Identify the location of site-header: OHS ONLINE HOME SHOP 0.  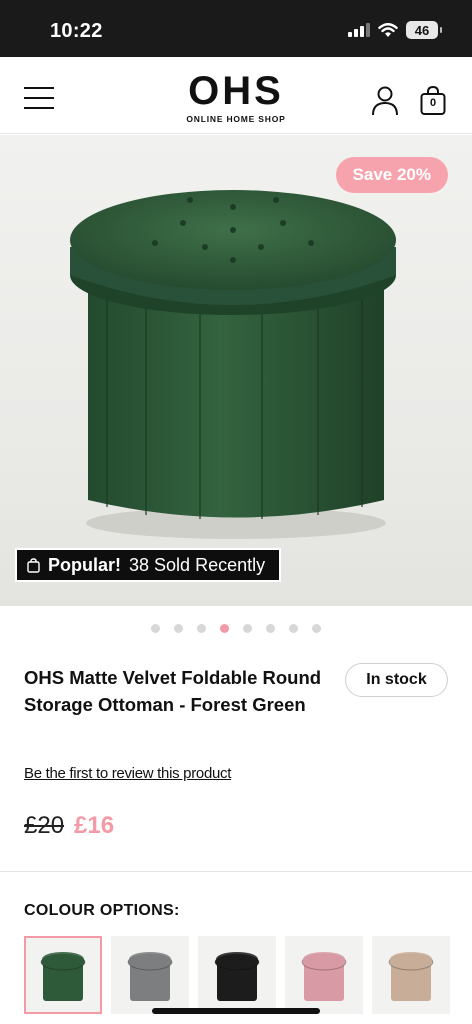
(236, 95).